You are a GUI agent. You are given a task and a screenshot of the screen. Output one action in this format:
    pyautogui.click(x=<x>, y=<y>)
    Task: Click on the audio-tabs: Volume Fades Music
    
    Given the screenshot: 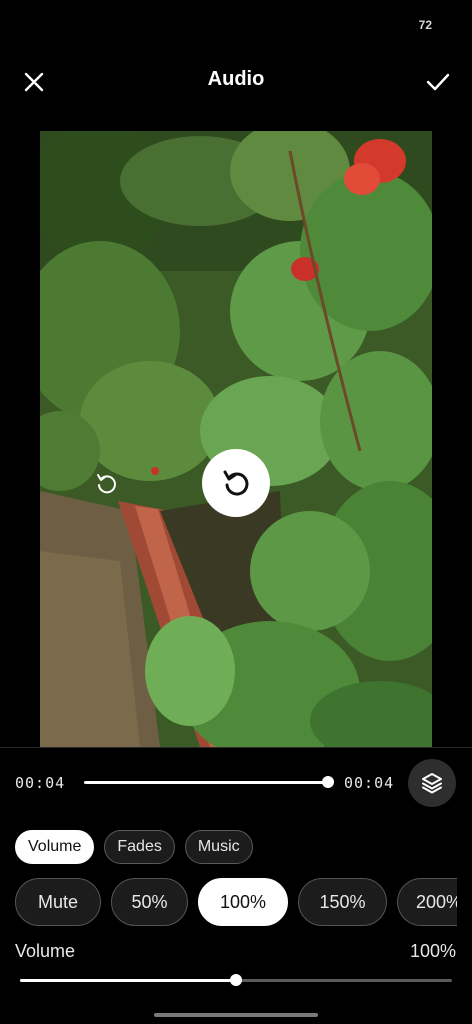 What is the action you would take?
    pyautogui.click(x=134, y=847)
    